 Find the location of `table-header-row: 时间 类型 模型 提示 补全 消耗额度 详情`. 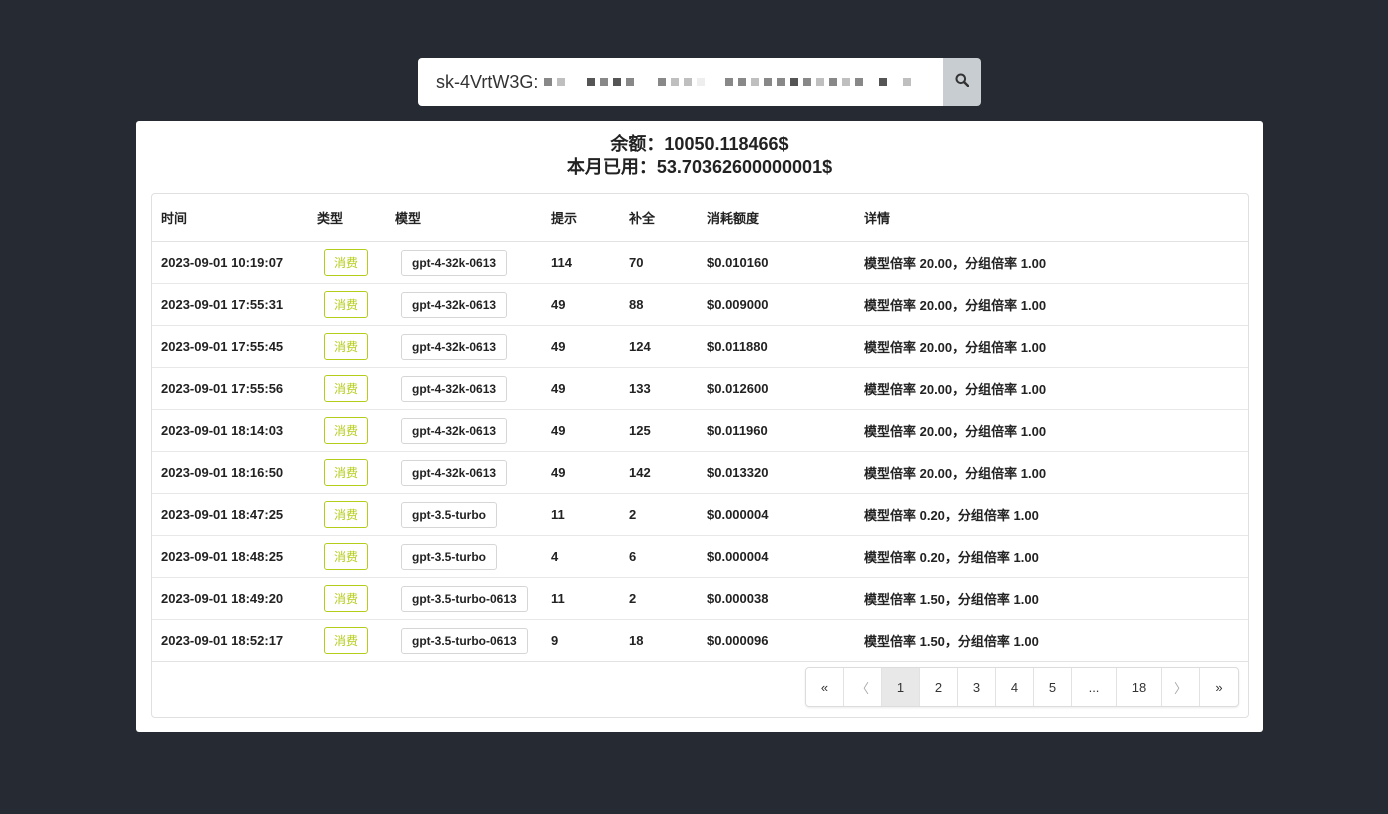

table-header-row: 时间 类型 模型 提示 补全 消耗额度 详情 is located at coordinates (700, 218).